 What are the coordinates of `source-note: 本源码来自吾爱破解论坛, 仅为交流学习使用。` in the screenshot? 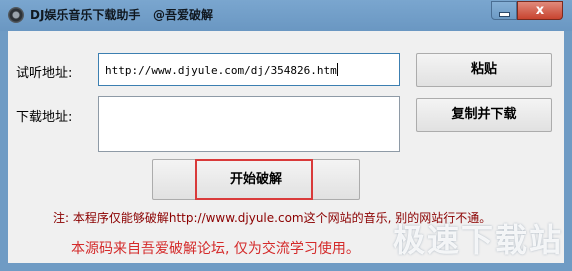 It's located at (215, 249).